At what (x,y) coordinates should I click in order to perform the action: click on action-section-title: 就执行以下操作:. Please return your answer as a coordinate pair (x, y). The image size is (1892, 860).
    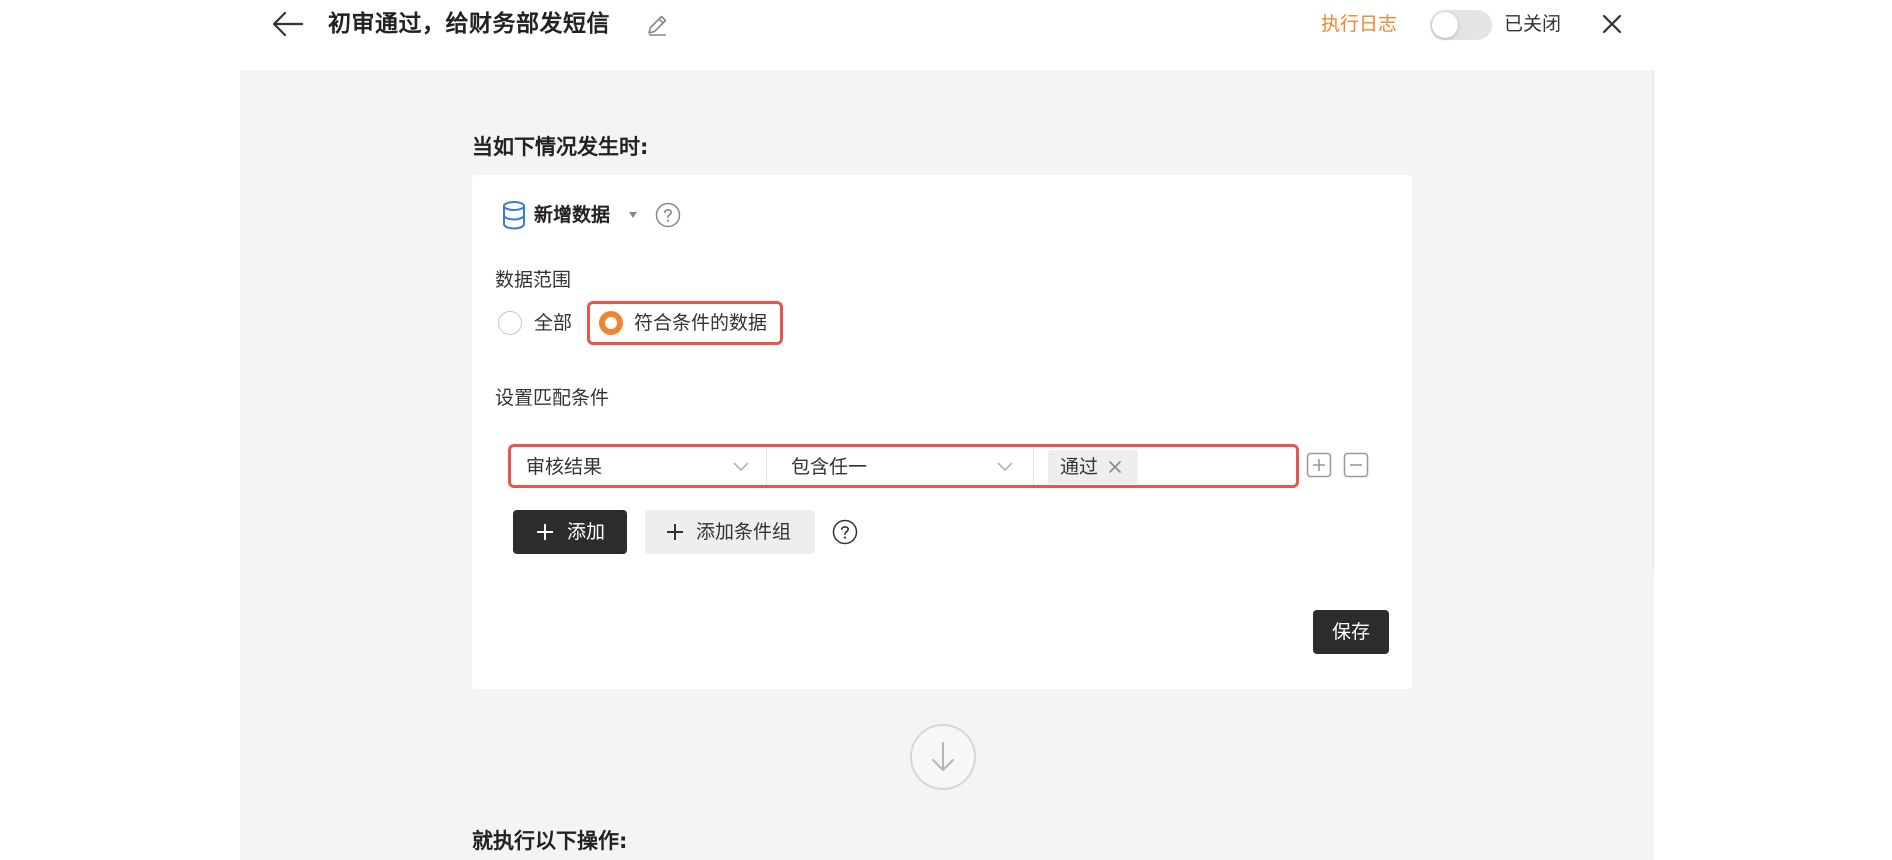
    Looking at the image, I should click on (550, 841).